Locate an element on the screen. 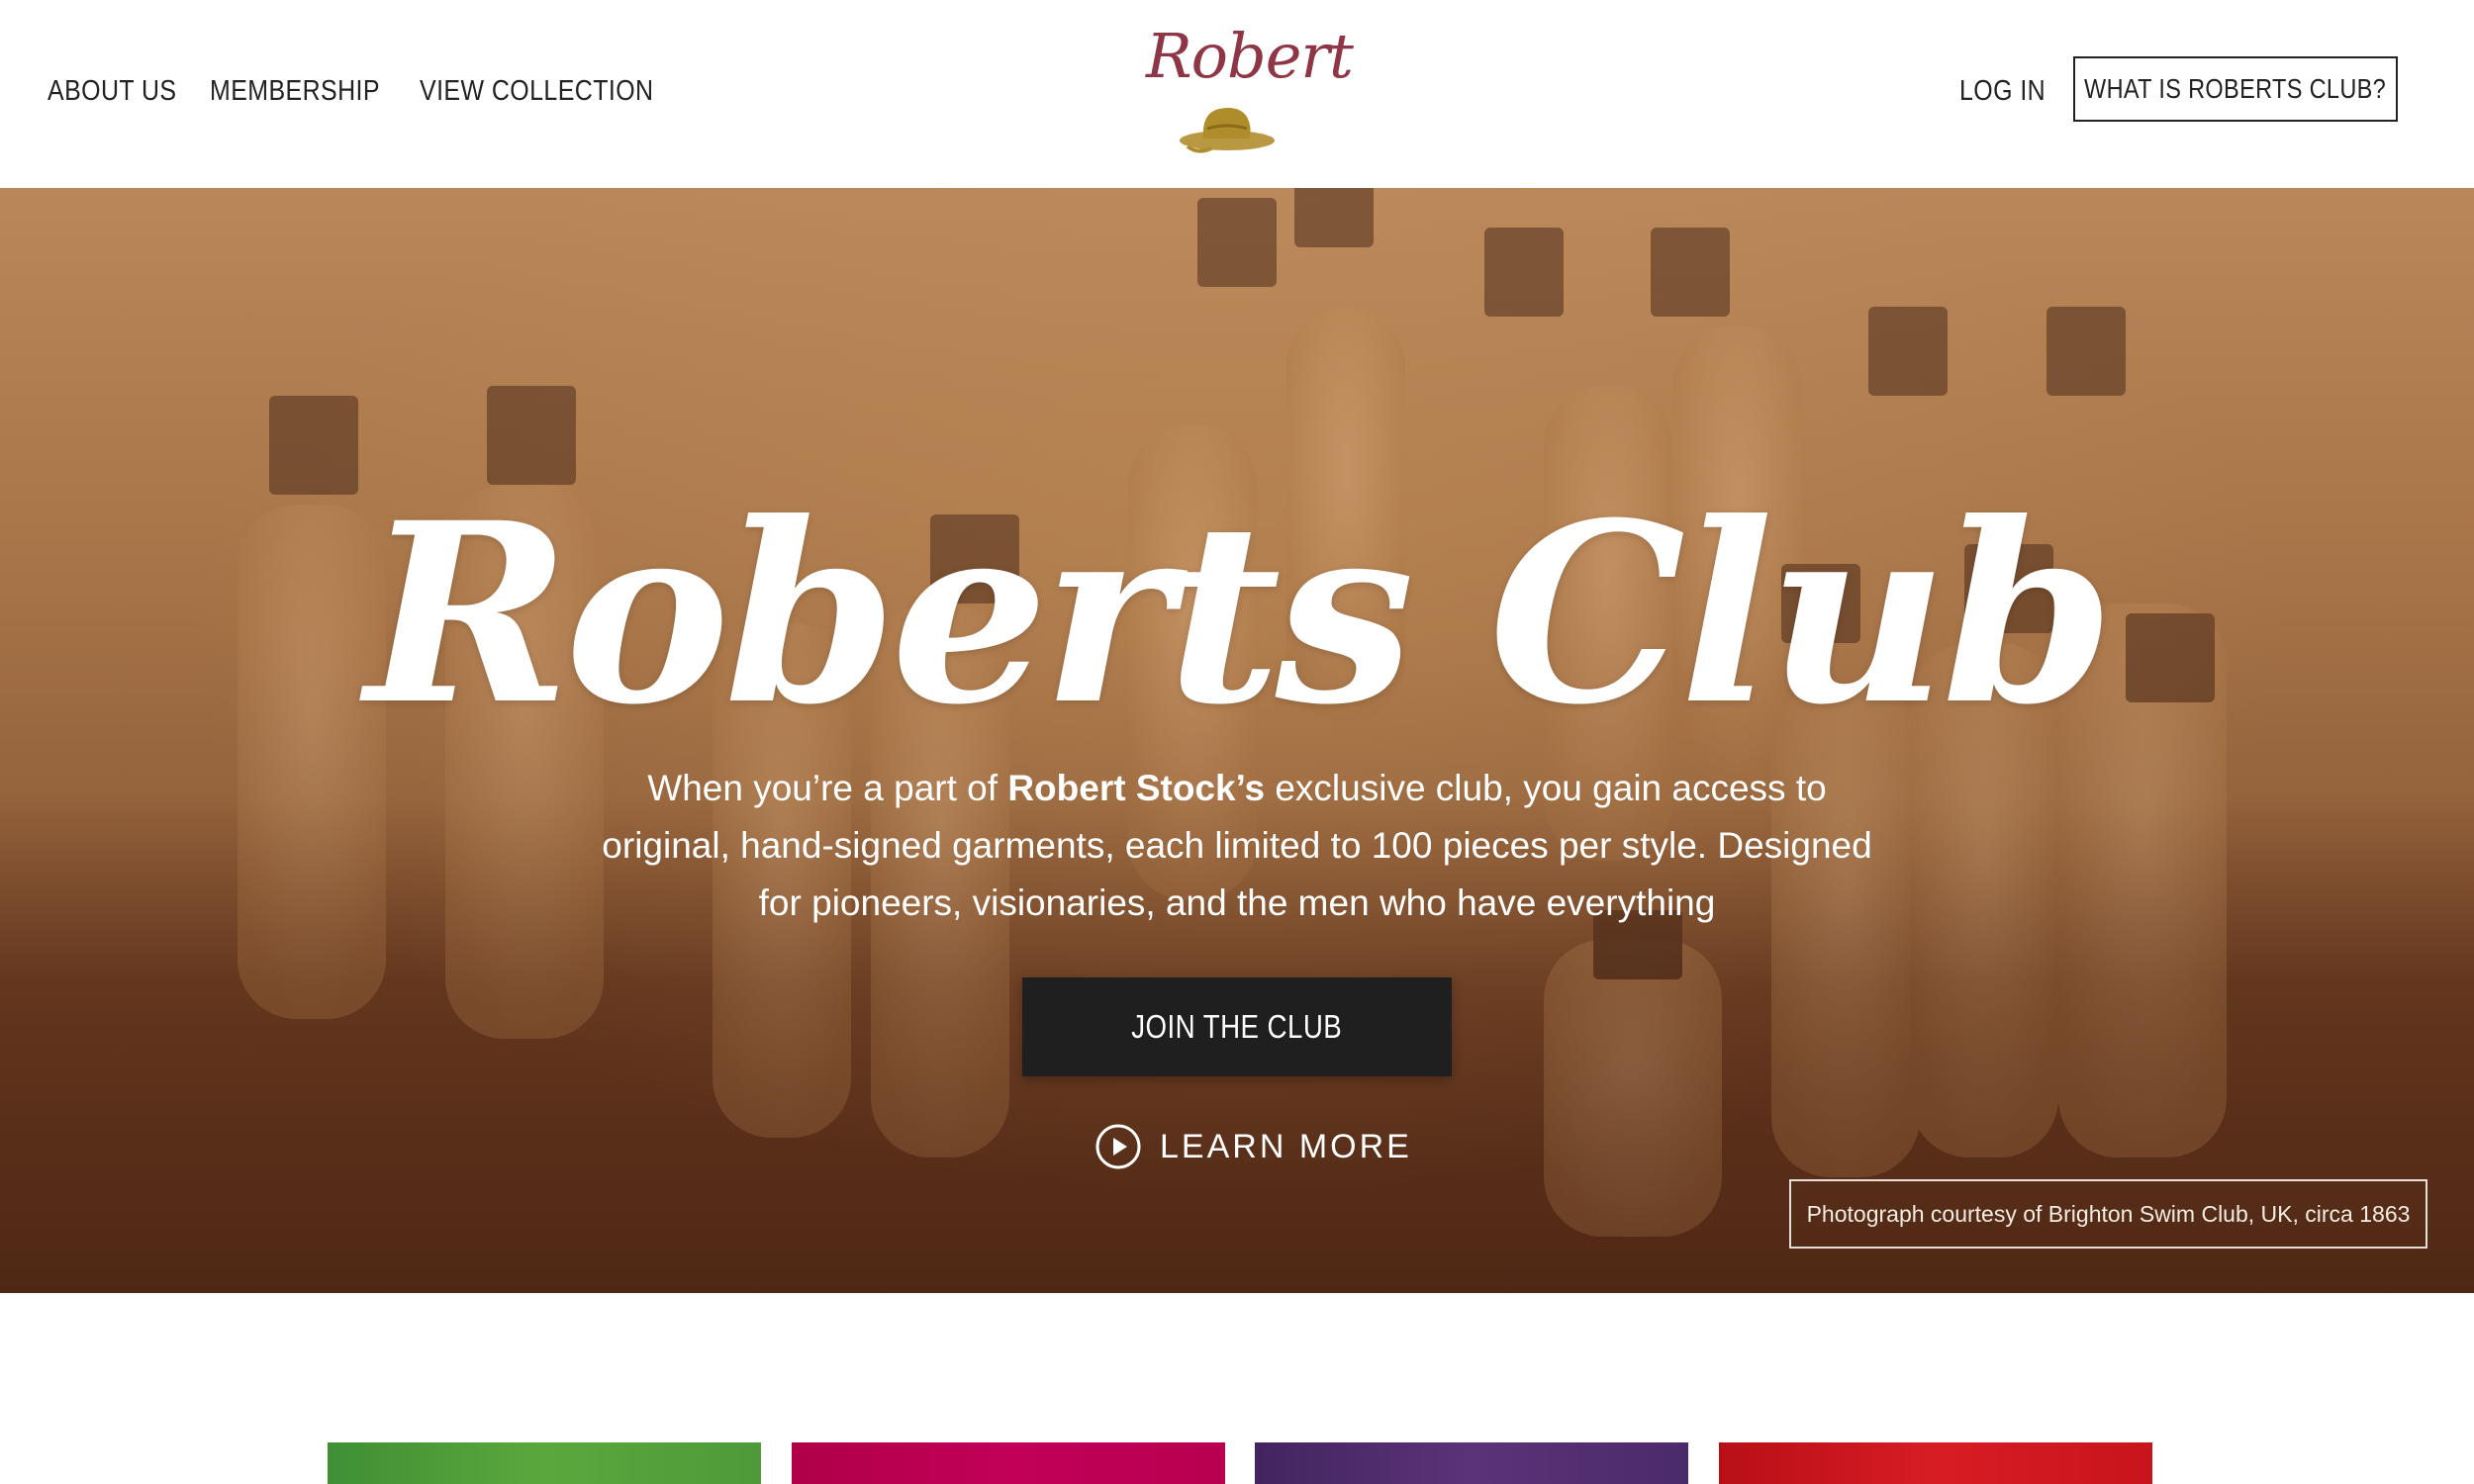  login-link: LOG IN is located at coordinates (2003, 91).